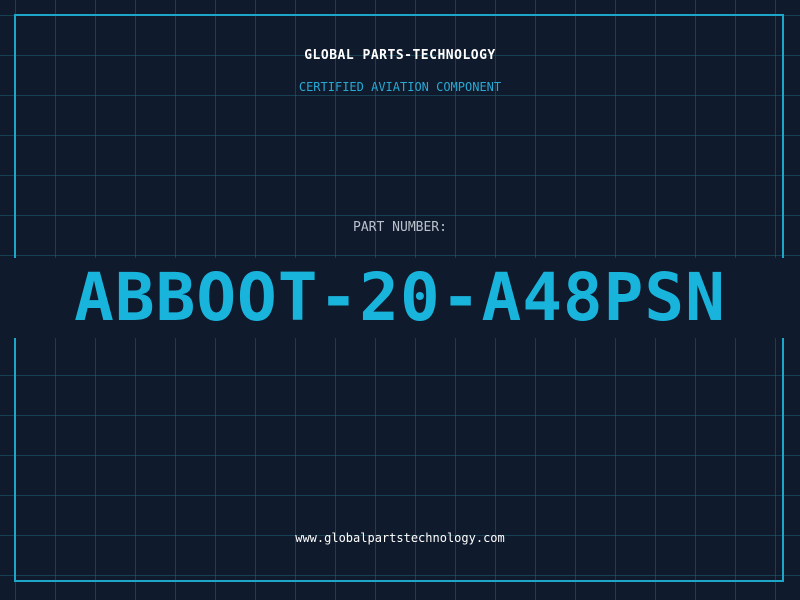 The width and height of the screenshot is (800, 600). What do you see at coordinates (400, 227) in the screenshot?
I see `part-number-label: PART NUMBER:` at bounding box center [400, 227].